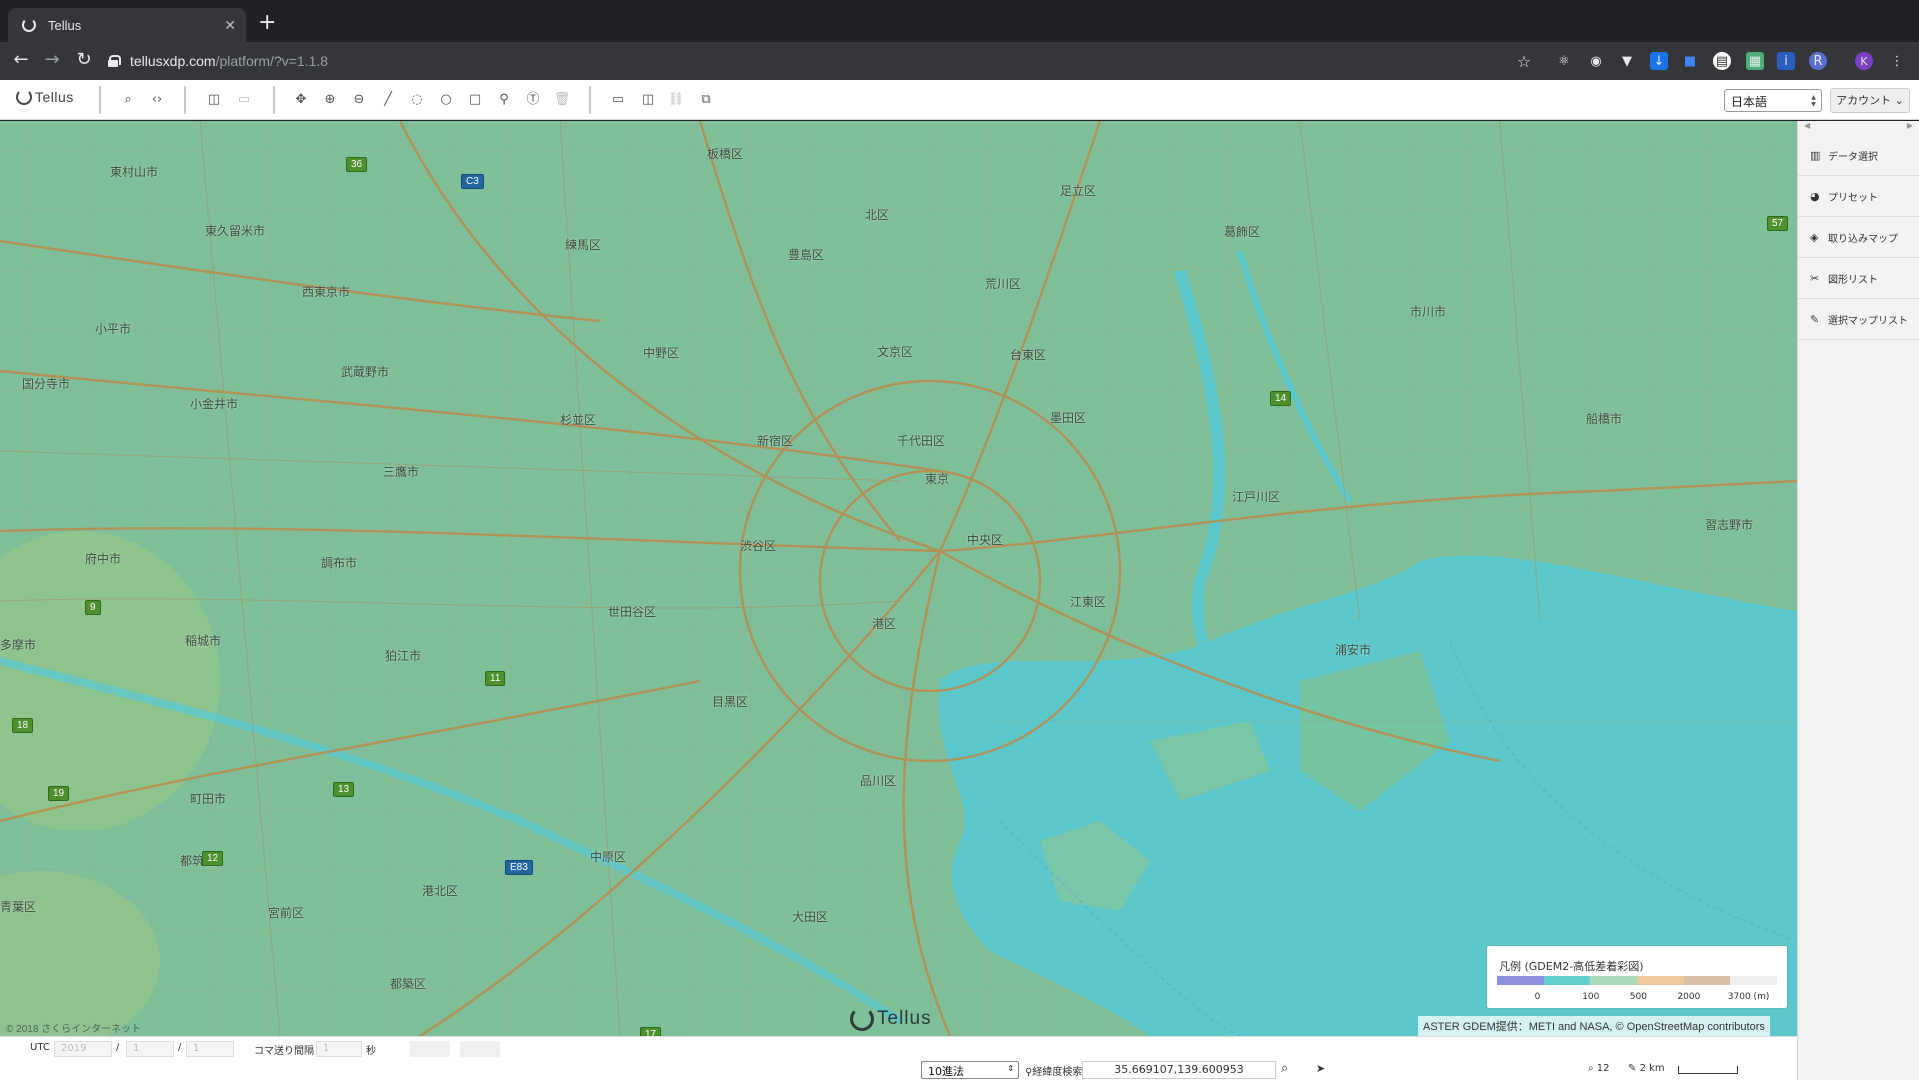 The width and height of the screenshot is (1919, 1080). What do you see at coordinates (1864, 61) in the screenshot?
I see `profile-avatar: K` at bounding box center [1864, 61].